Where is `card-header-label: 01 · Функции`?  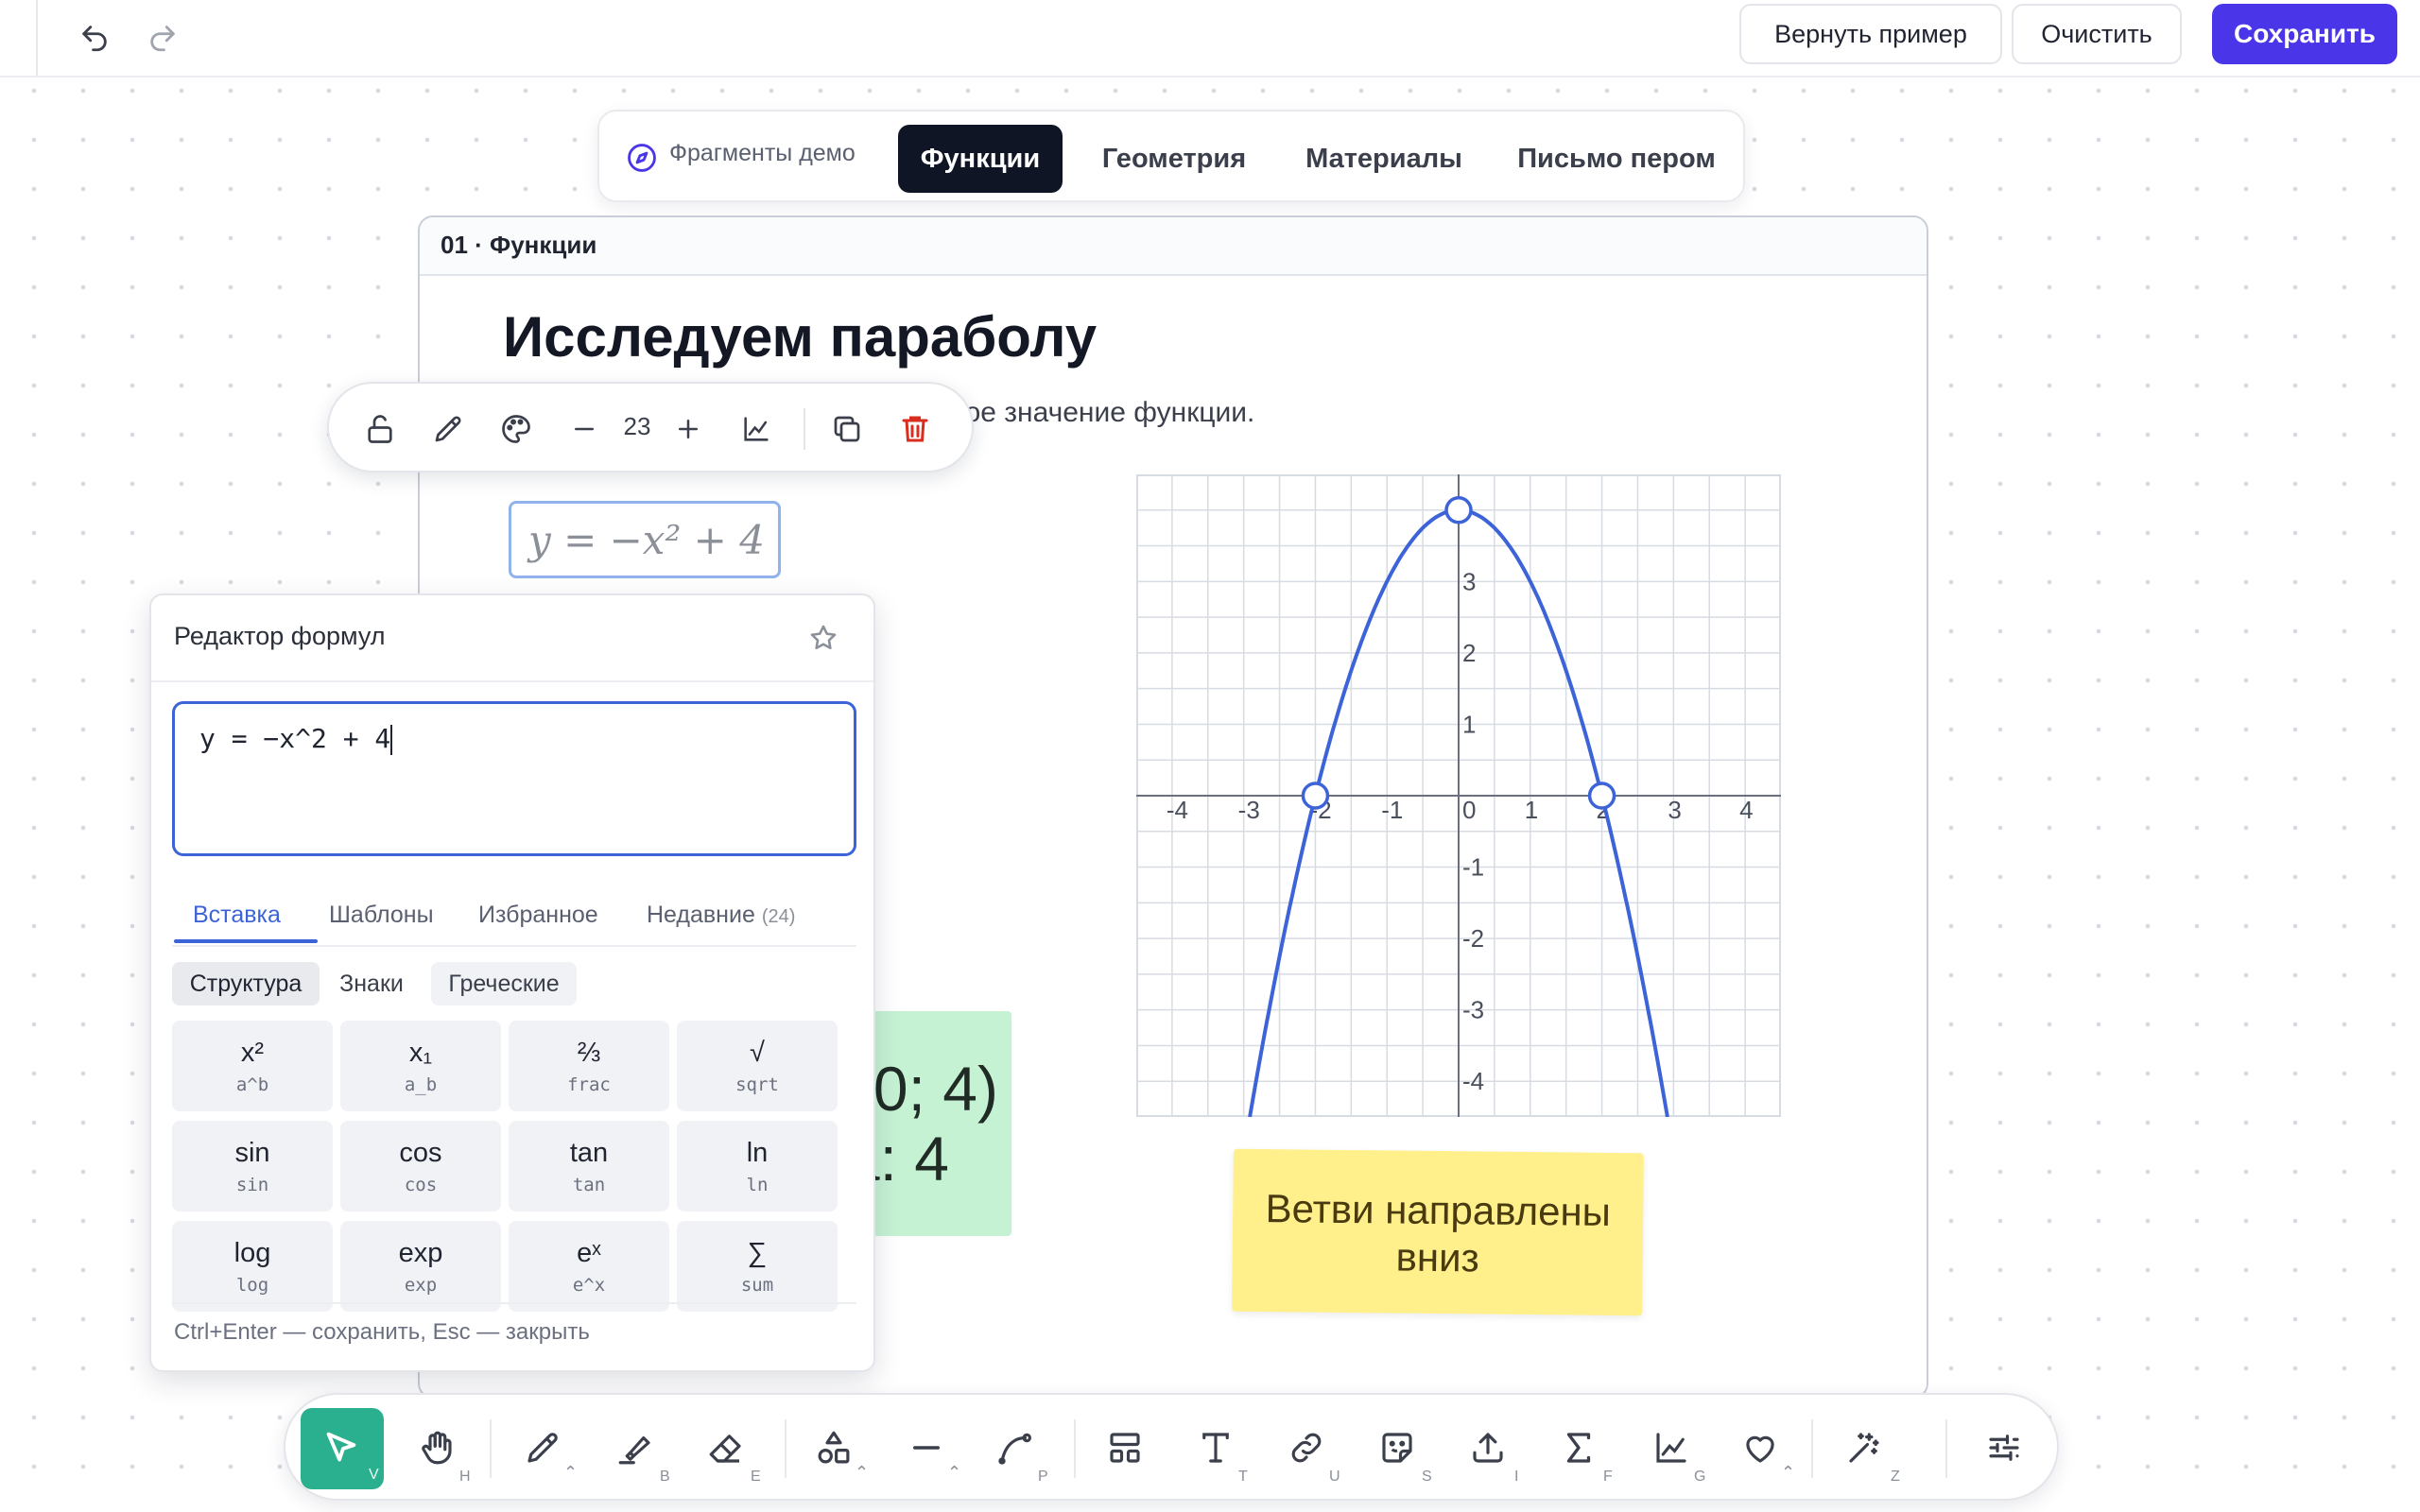
card-header-label: 01 · Функции is located at coordinates (519, 245).